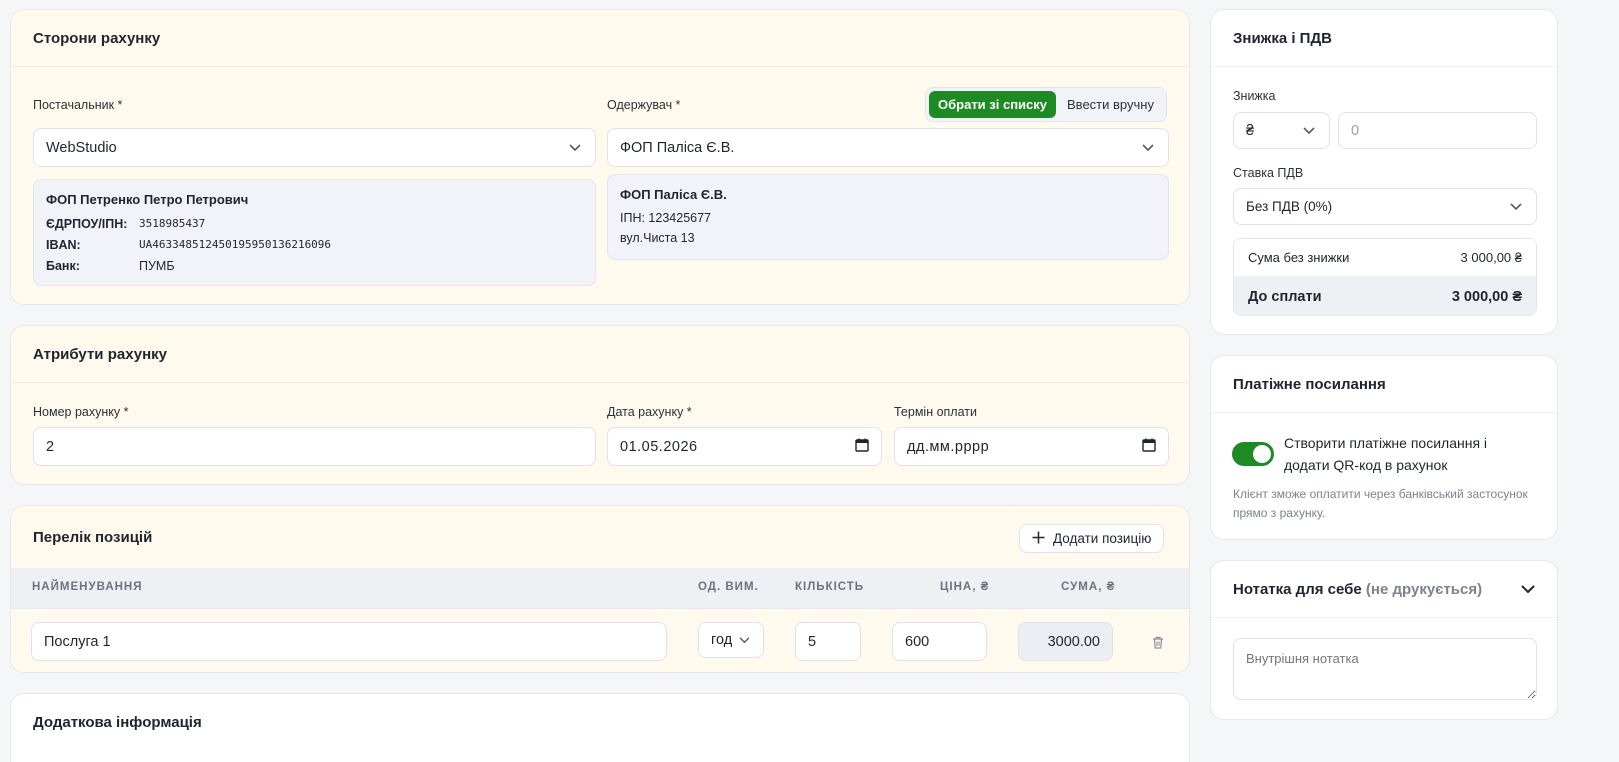 Image resolution: width=1619 pixels, height=762 pixels. Describe the element at coordinates (63, 266) in the screenshot. I see `bank-key: Банк:` at that location.